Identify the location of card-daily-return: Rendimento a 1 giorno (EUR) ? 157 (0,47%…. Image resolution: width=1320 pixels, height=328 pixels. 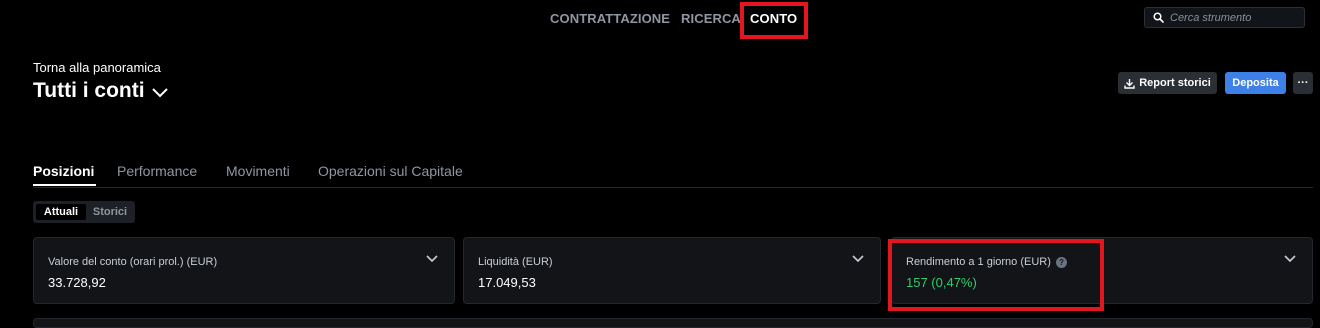
(1102, 270).